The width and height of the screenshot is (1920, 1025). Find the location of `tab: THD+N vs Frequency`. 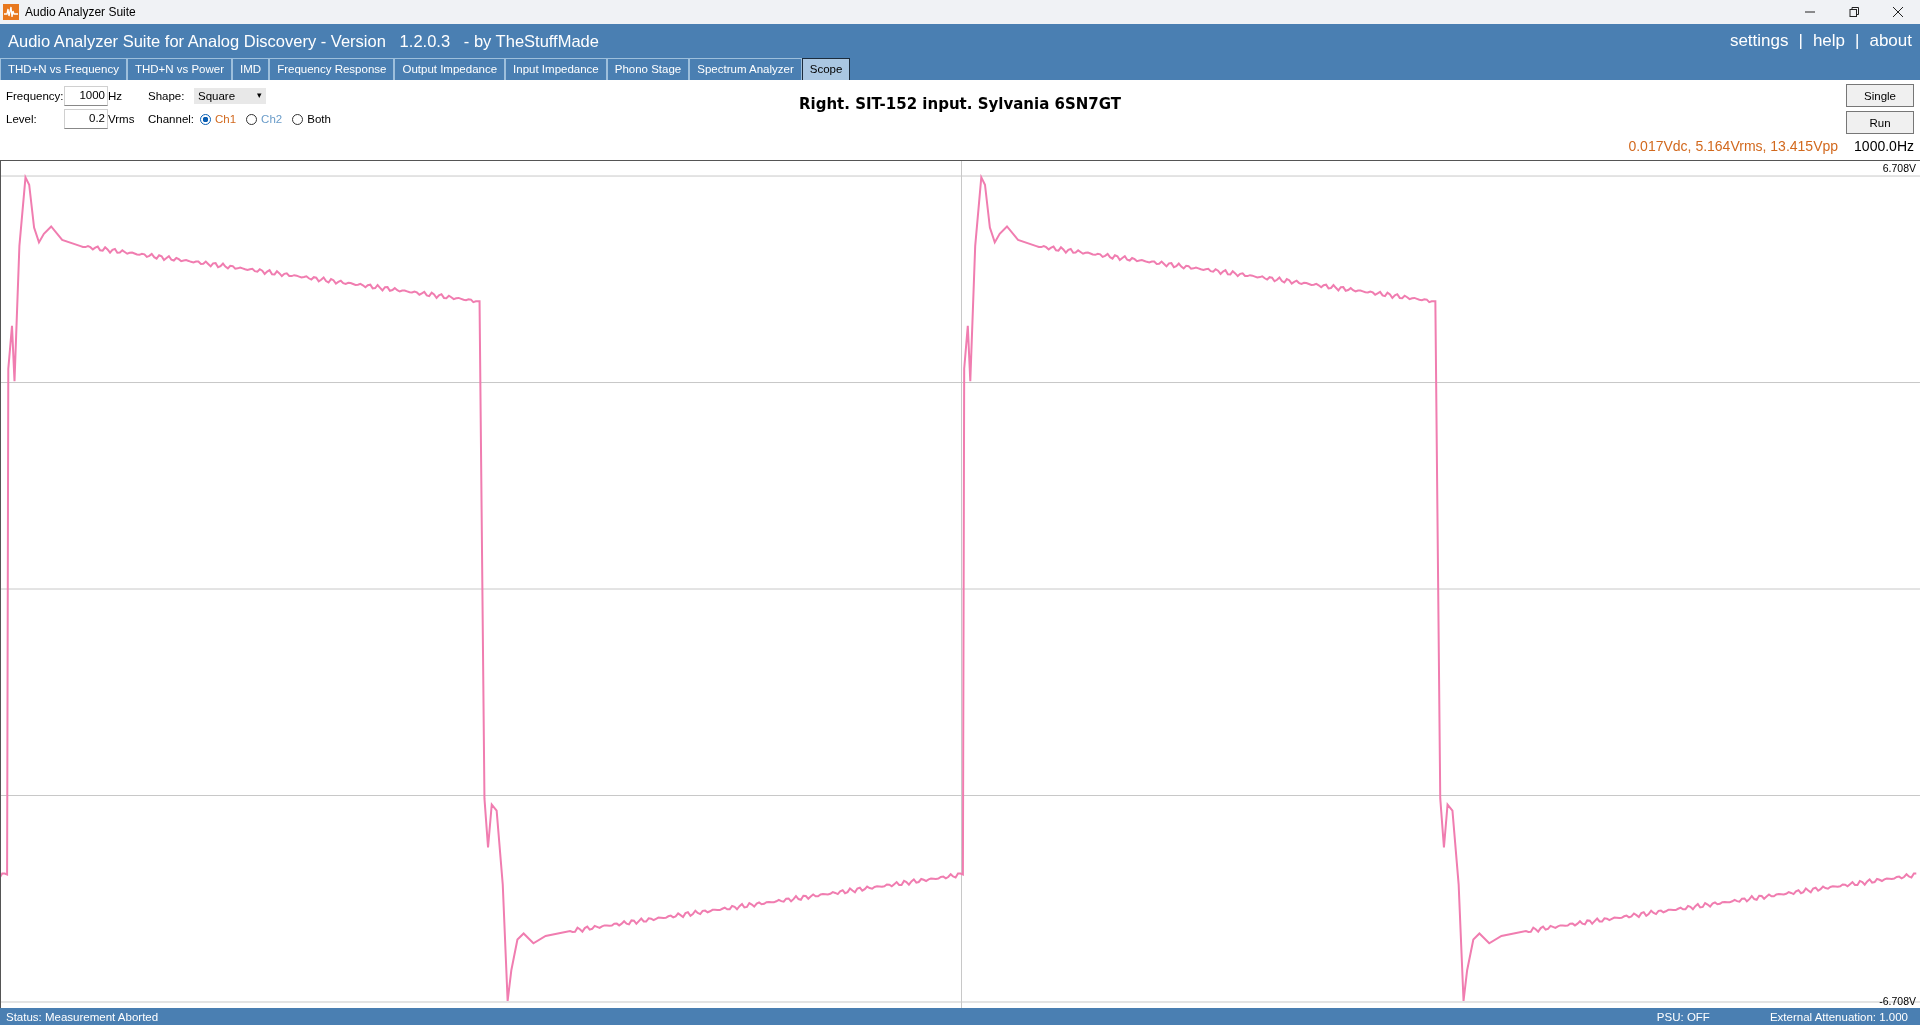

tab: THD+N vs Frequency is located at coordinates (63, 69).